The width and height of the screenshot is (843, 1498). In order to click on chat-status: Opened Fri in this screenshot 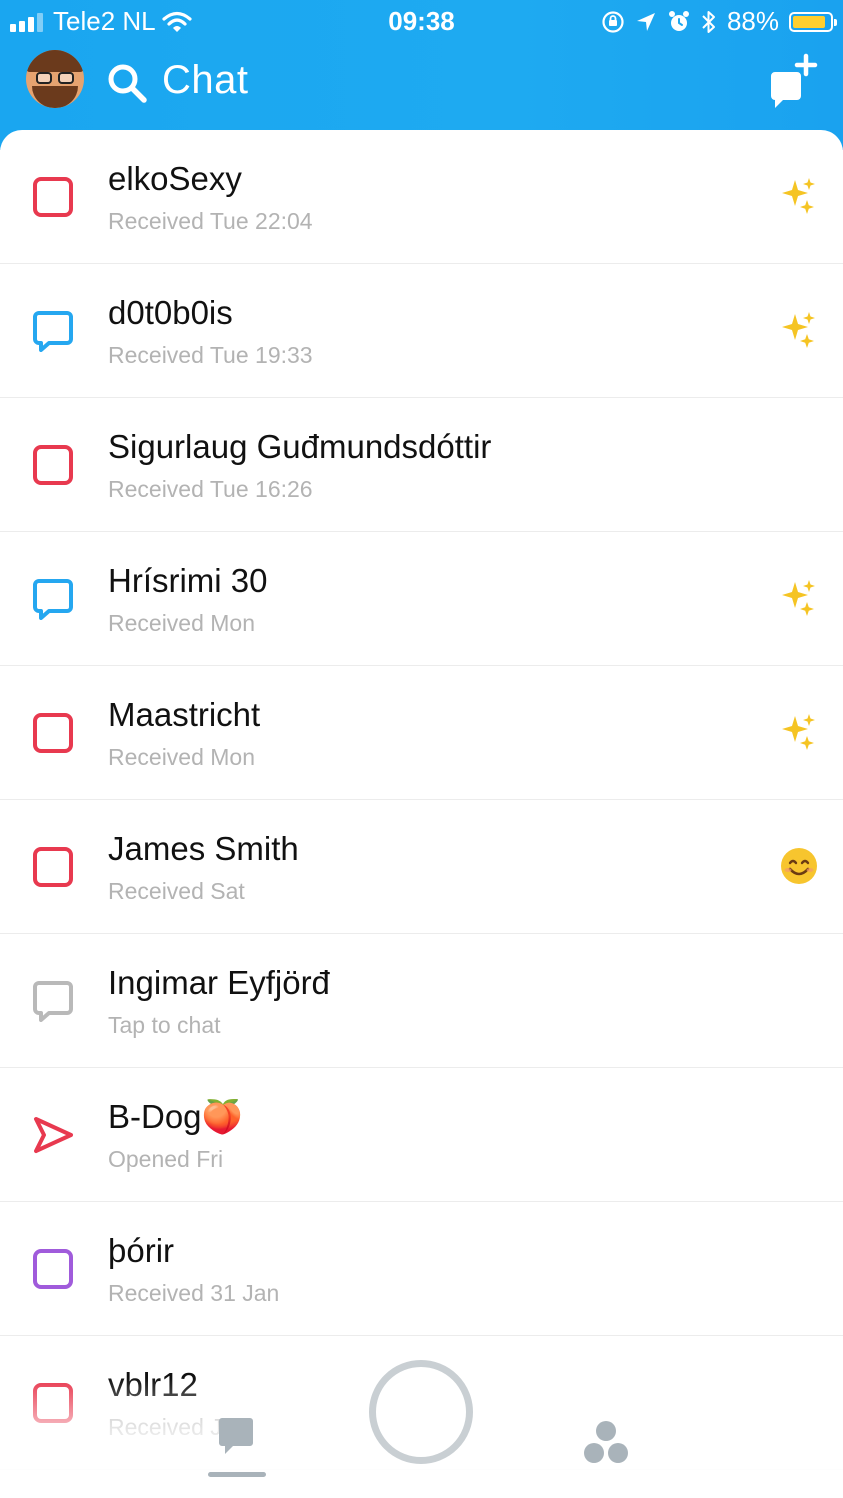, I will do `click(166, 1159)`.